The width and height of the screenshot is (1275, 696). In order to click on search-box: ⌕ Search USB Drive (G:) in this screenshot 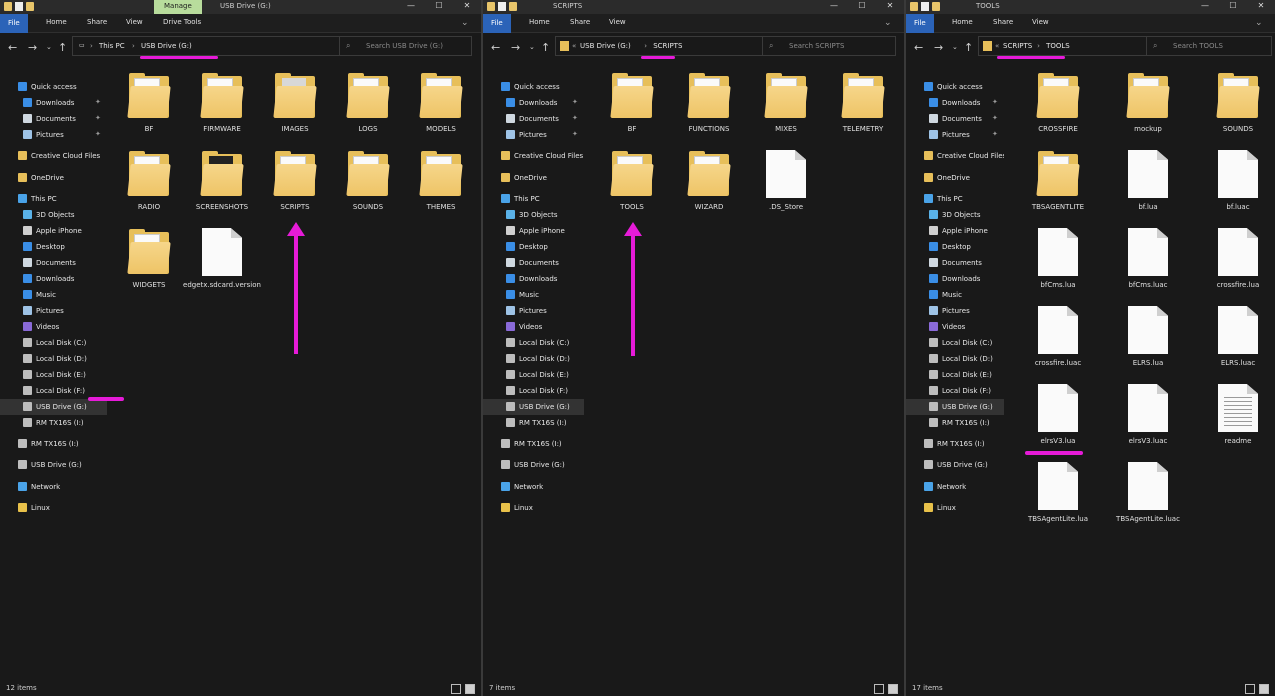, I will do `click(405, 46)`.